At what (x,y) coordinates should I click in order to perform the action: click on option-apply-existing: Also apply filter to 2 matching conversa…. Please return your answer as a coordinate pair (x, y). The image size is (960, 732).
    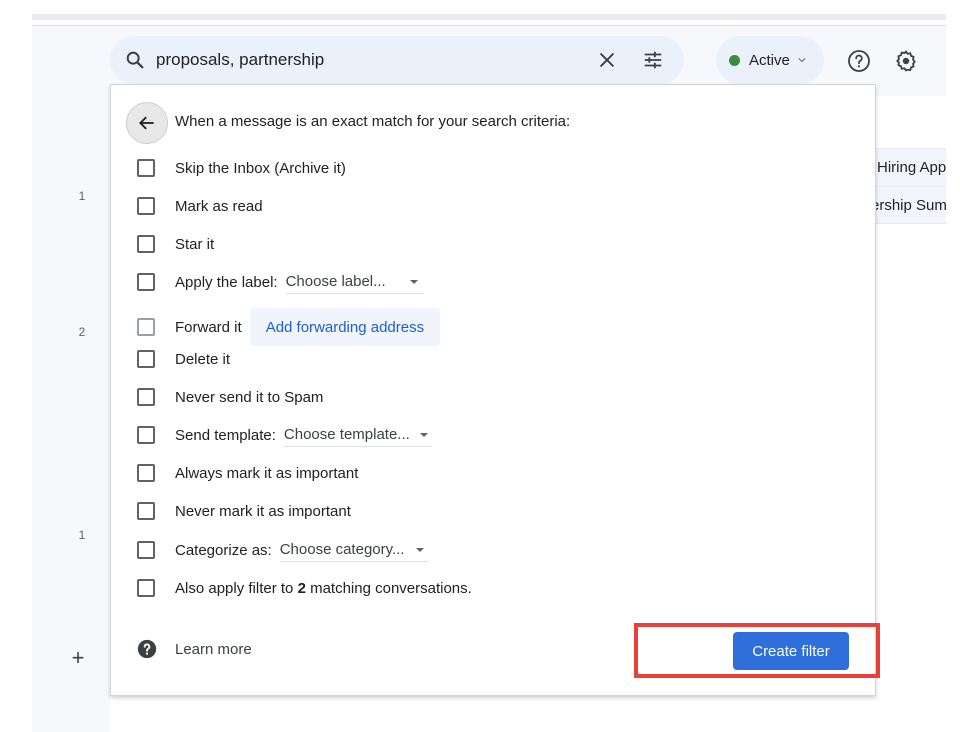
    Looking at the image, I should click on (304, 588).